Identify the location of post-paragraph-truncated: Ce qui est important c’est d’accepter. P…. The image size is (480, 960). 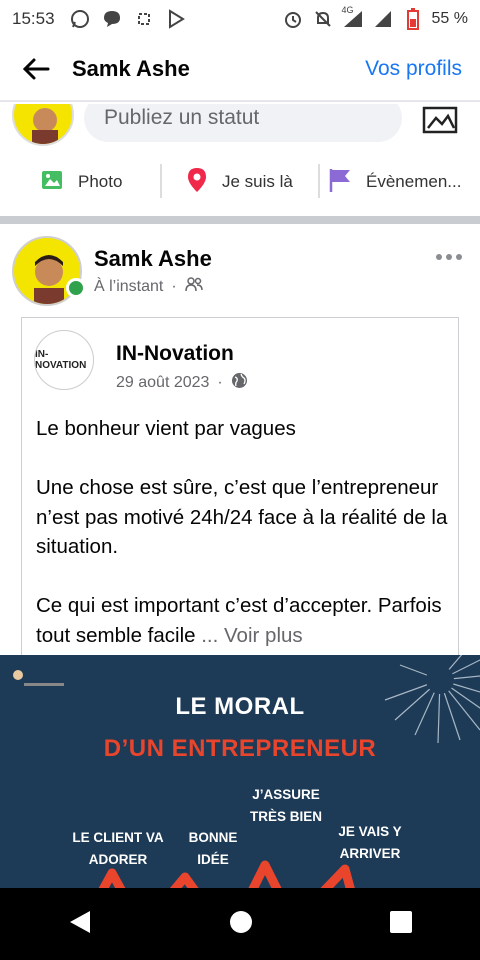
(246, 620).